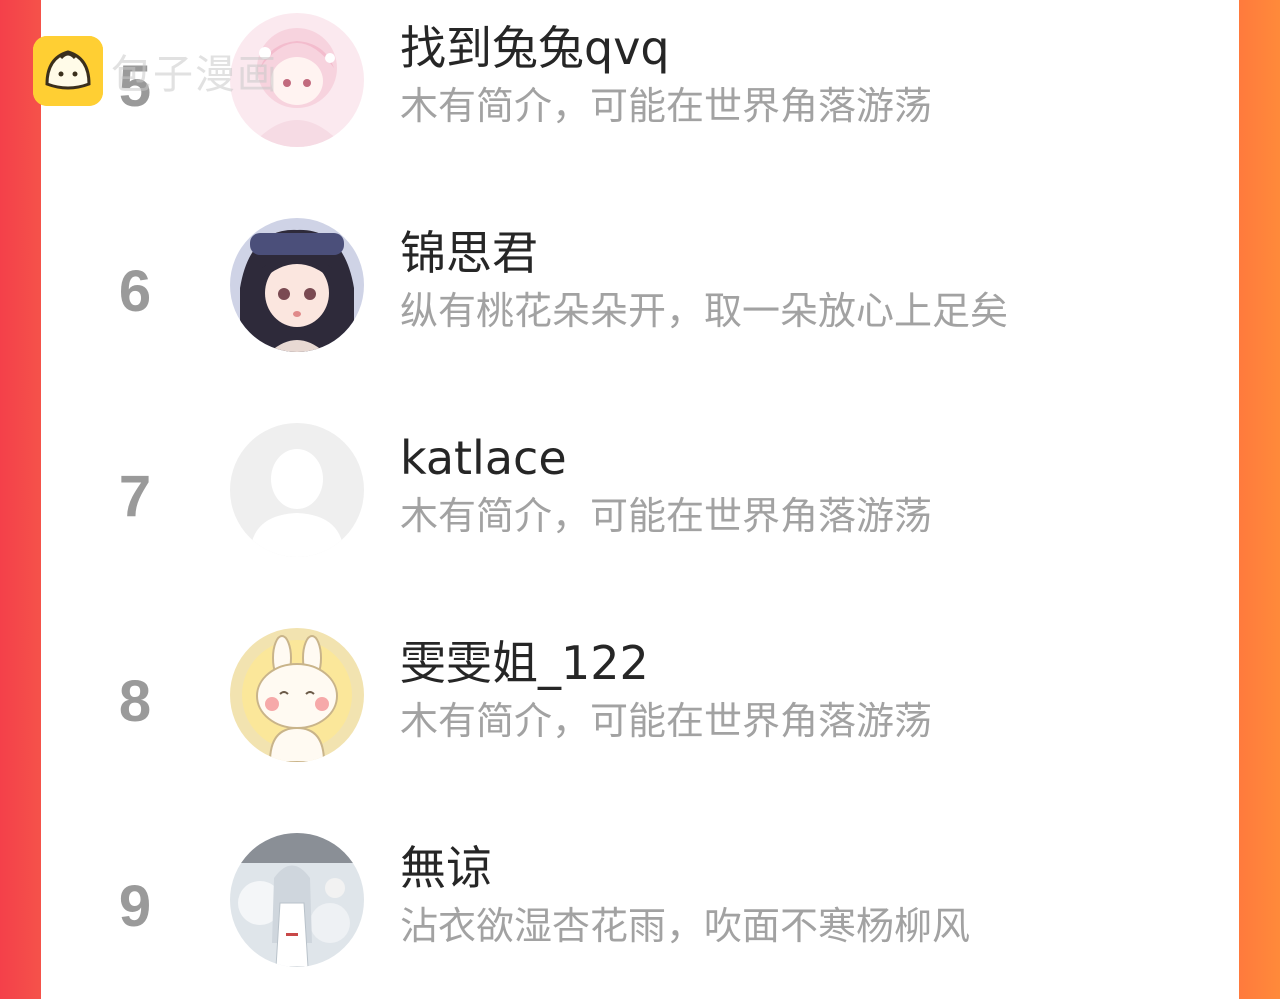 The width and height of the screenshot is (1280, 999). What do you see at coordinates (135, 496) in the screenshot?
I see `rank-number: 7` at bounding box center [135, 496].